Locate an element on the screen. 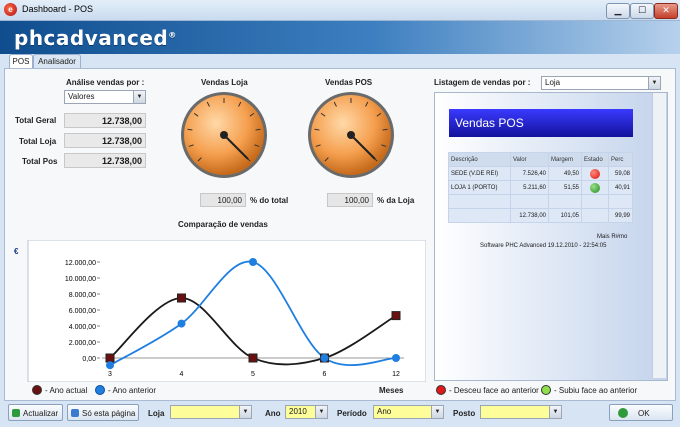 Image resolution: width=680 pixels, height=427 pixels. close-button: ✕ is located at coordinates (666, 11).